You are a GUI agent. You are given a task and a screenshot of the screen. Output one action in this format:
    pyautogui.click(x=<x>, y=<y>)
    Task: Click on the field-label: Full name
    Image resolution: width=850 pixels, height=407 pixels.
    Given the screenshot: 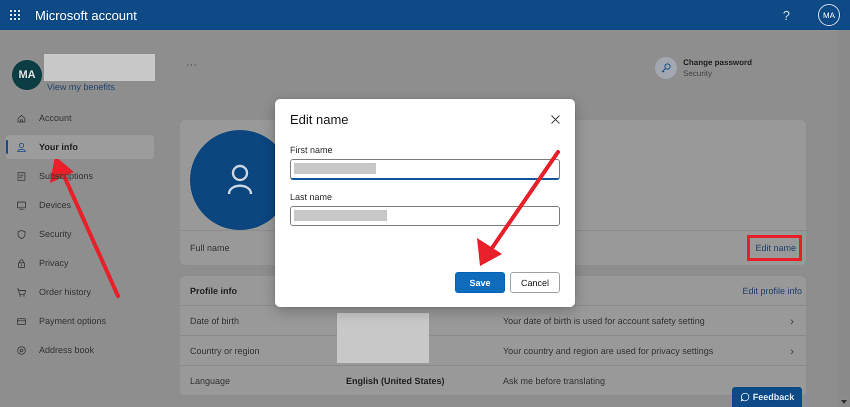 What is the action you would take?
    pyautogui.click(x=210, y=248)
    